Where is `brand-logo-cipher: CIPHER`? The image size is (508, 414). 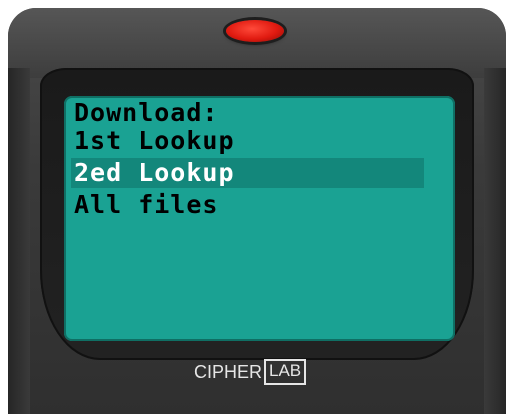
brand-logo-cipher: CIPHER is located at coordinates (228, 371).